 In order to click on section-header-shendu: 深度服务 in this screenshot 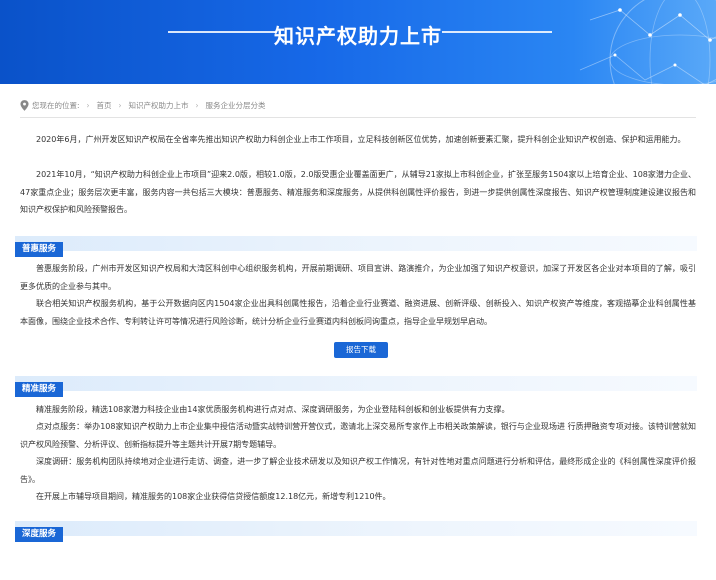, I will do `click(356, 531)`.